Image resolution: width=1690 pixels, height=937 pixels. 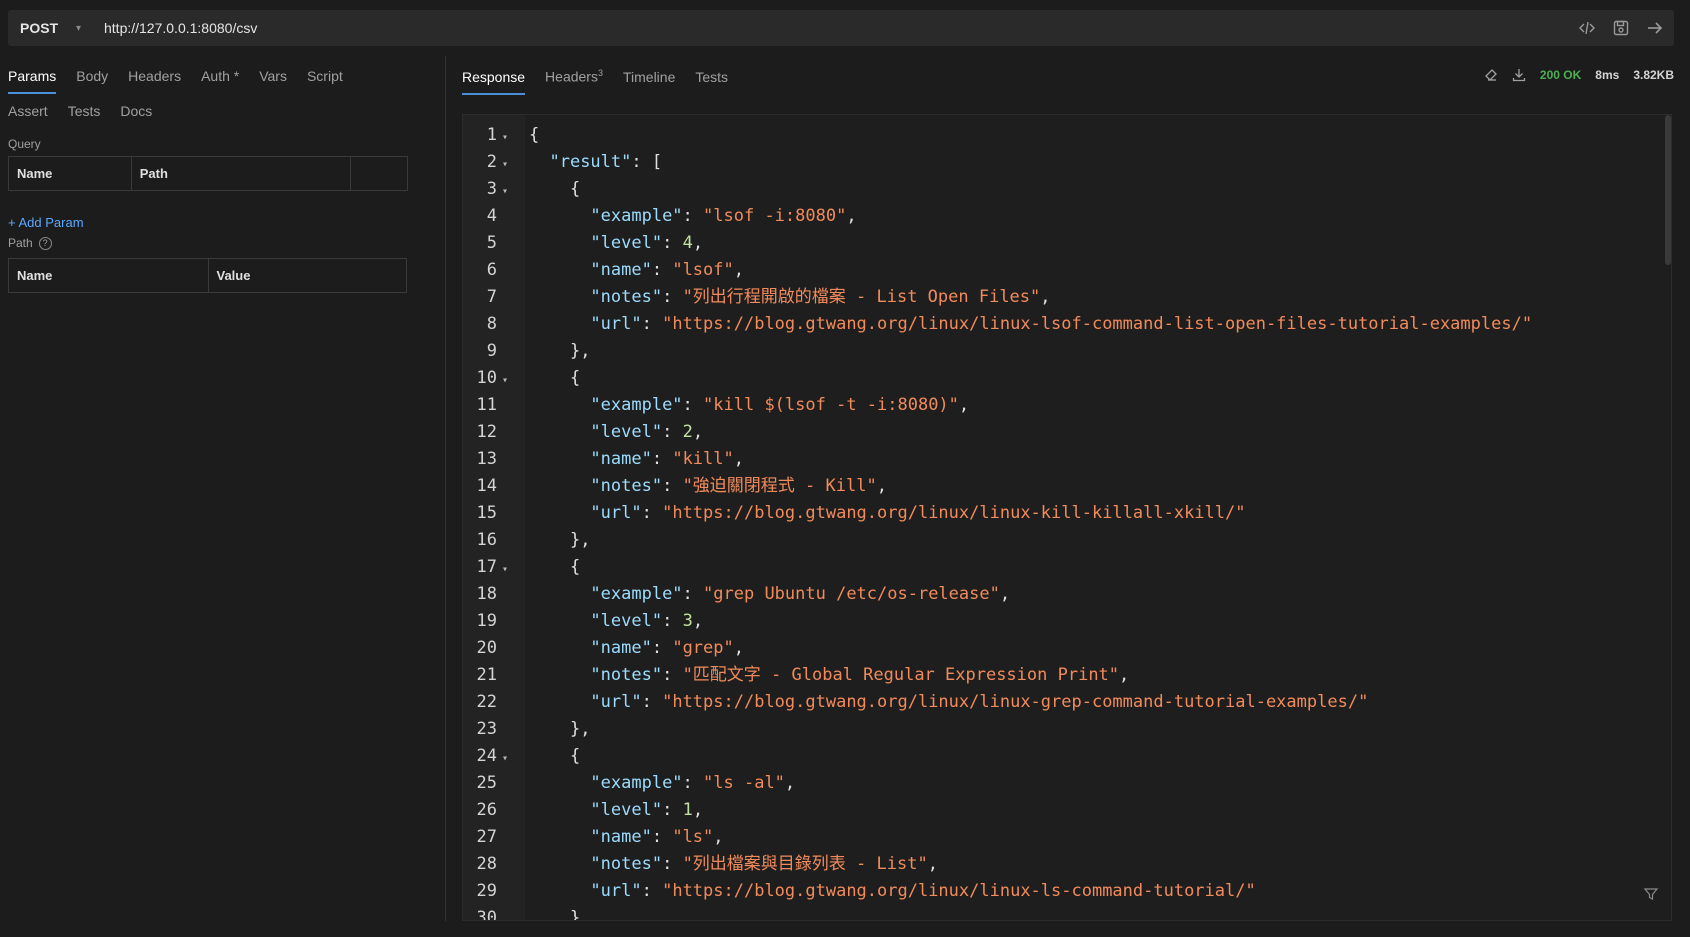 What do you see at coordinates (1587, 28) in the screenshot?
I see `code-icon` at bounding box center [1587, 28].